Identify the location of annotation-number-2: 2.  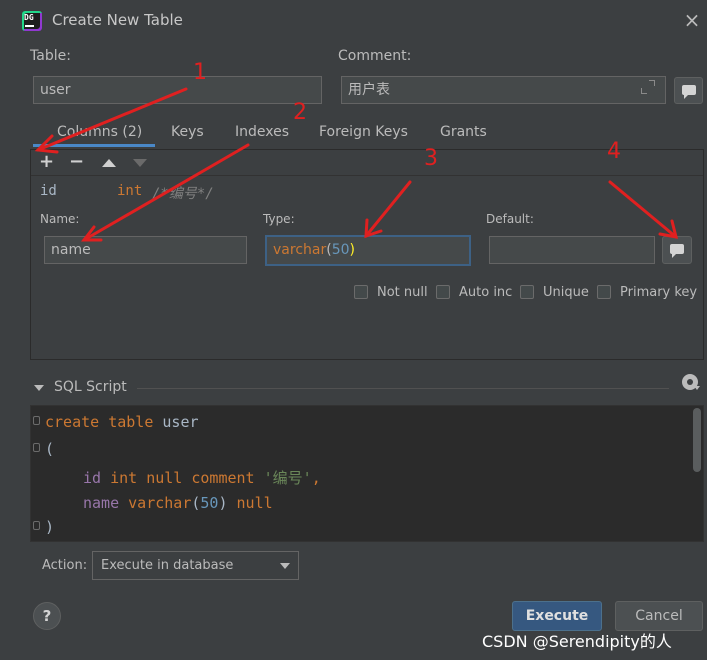
(300, 112).